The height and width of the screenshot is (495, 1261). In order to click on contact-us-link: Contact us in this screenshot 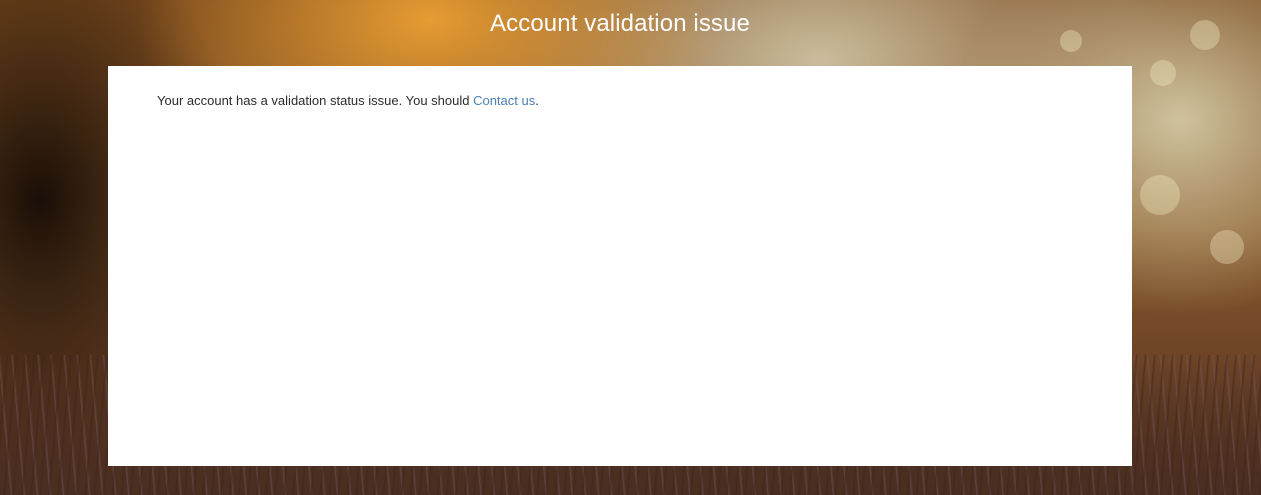, I will do `click(504, 100)`.